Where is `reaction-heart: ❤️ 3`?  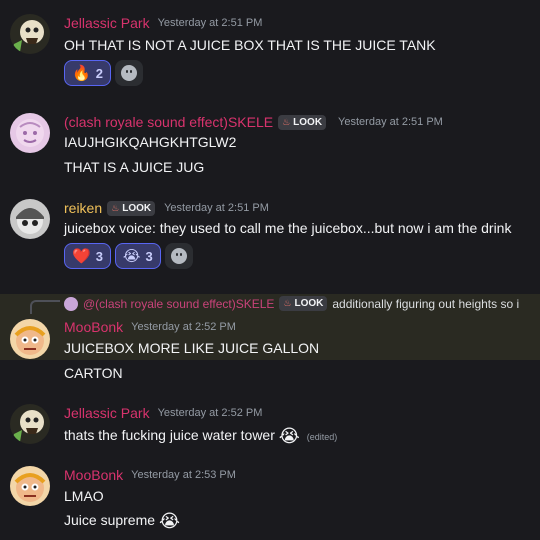
reaction-heart: ❤️ 3 is located at coordinates (87, 256).